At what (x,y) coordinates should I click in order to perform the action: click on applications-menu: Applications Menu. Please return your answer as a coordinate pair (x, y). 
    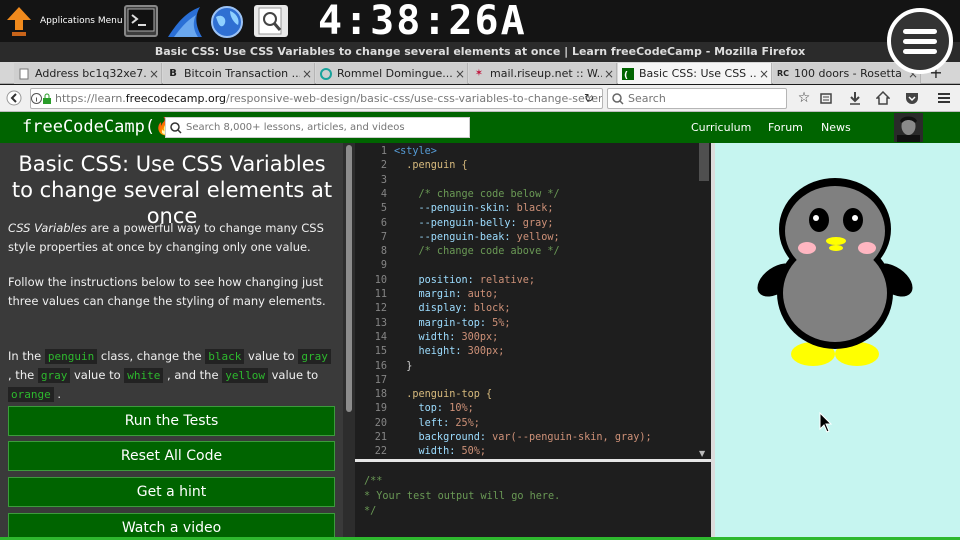
    Looking at the image, I should click on (64, 21).